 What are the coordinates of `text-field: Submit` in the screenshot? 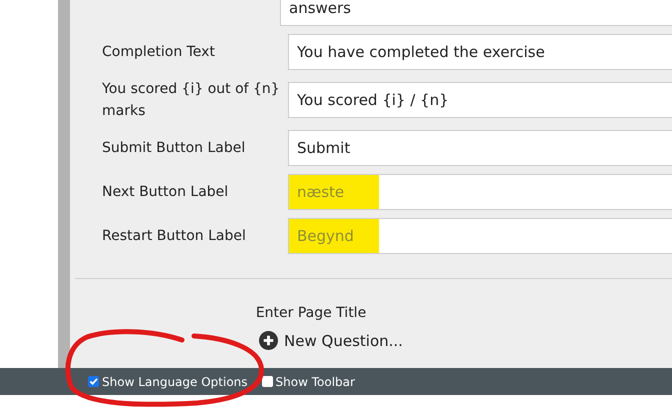 It's located at (480, 148).